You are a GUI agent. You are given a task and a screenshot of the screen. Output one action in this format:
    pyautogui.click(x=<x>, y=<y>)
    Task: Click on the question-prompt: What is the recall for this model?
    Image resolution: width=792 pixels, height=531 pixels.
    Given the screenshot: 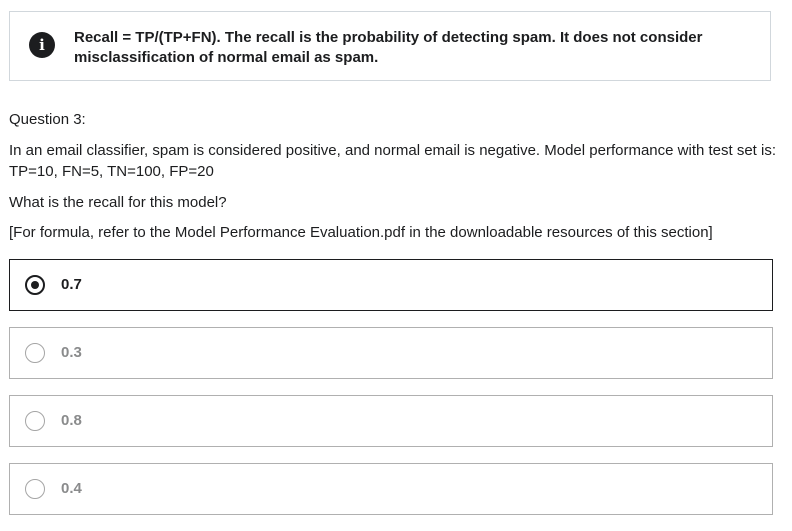 What is the action you would take?
    pyautogui.click(x=118, y=202)
    